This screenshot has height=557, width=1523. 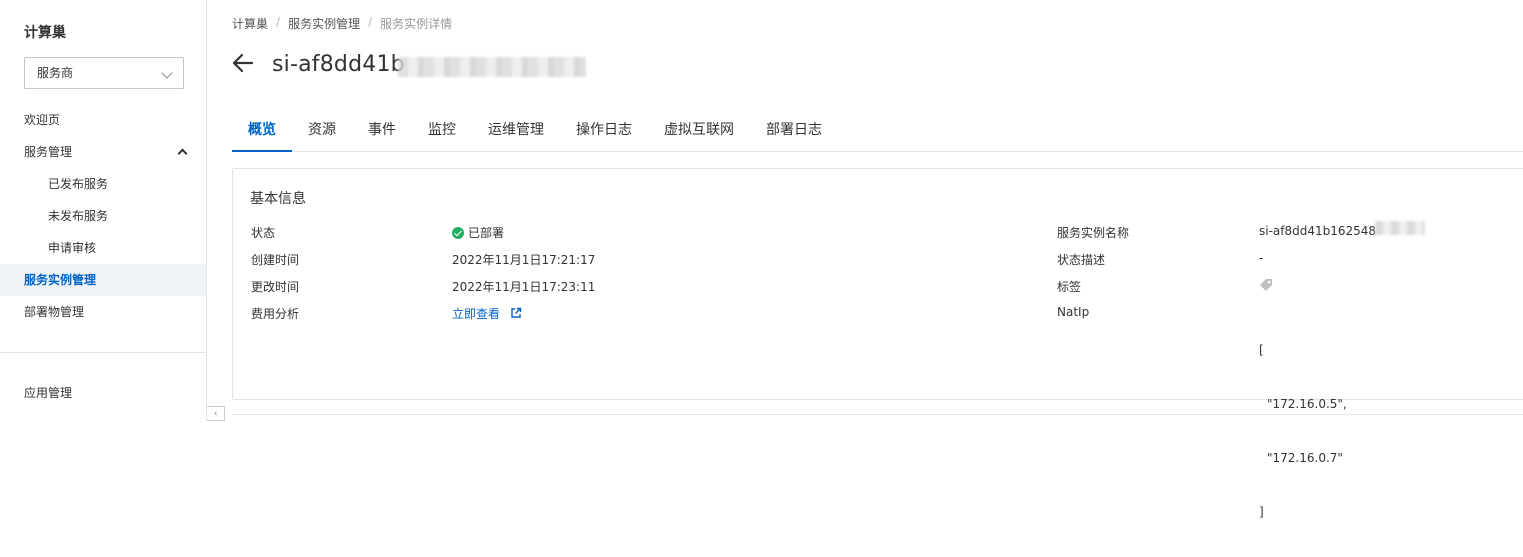 What do you see at coordinates (103, 248) in the screenshot?
I see `sidebar-item-review: 申请审核` at bounding box center [103, 248].